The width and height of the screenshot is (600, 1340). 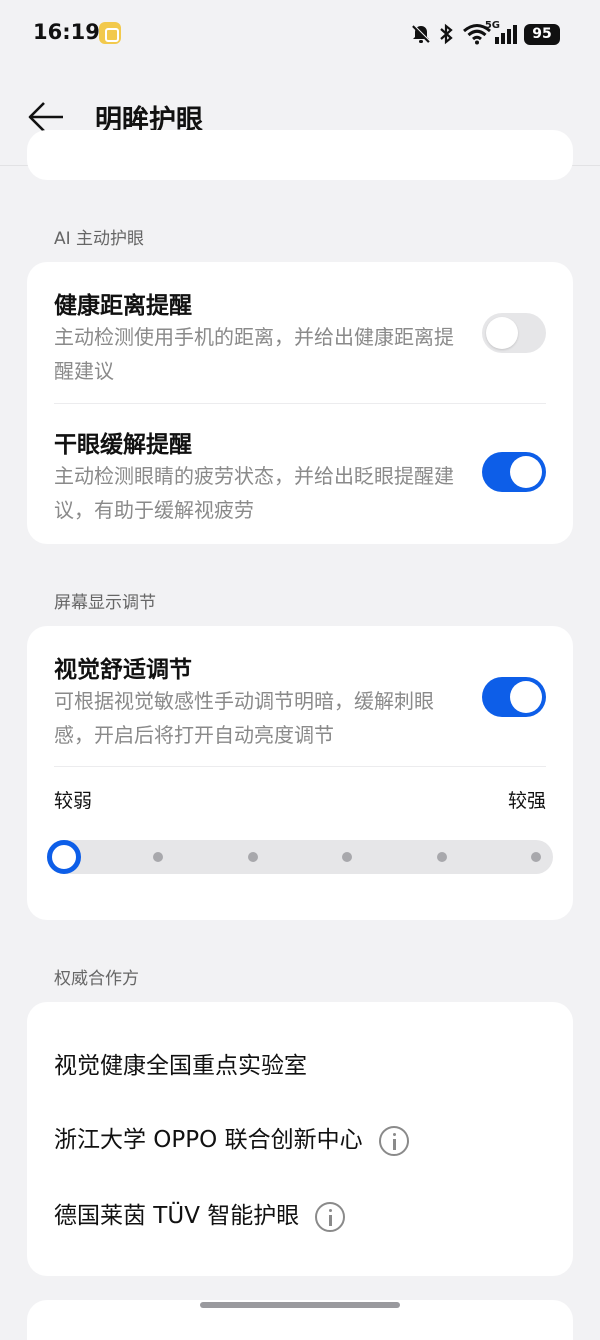 What do you see at coordinates (506, 34) in the screenshot?
I see `cell-signal-icon` at bounding box center [506, 34].